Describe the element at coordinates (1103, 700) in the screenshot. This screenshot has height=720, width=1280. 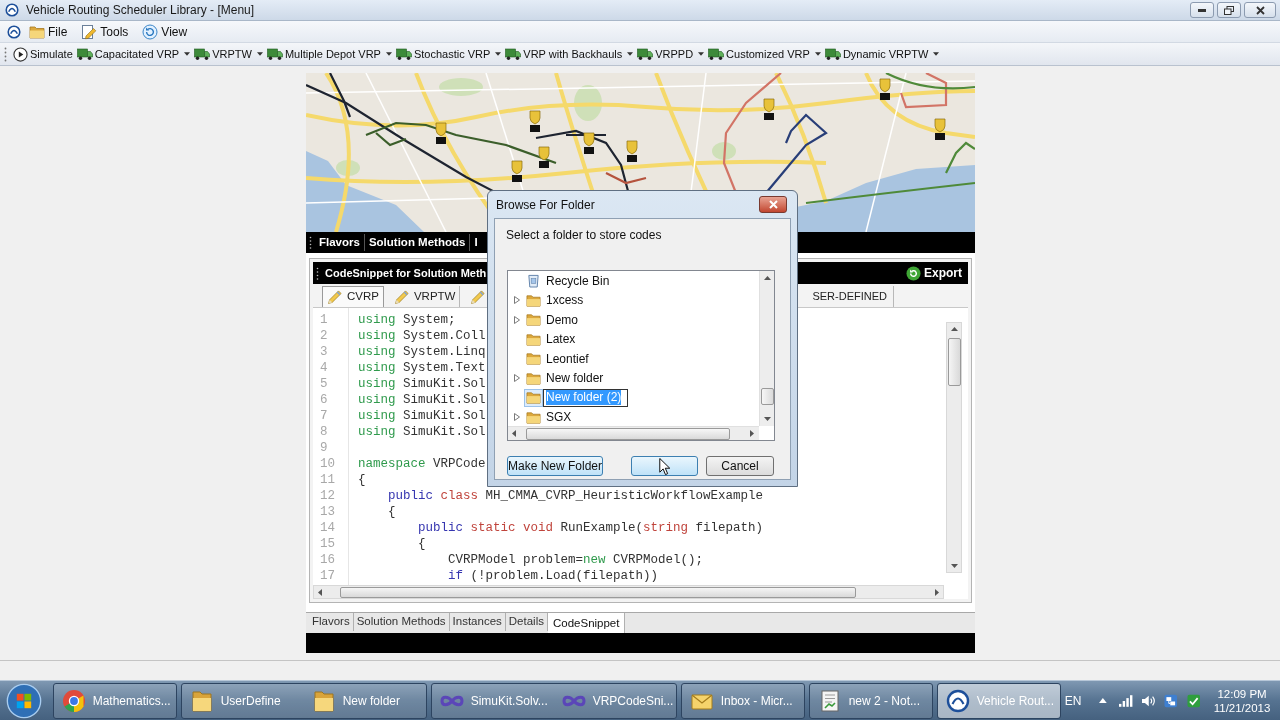
I see `caret-up-icon` at that location.